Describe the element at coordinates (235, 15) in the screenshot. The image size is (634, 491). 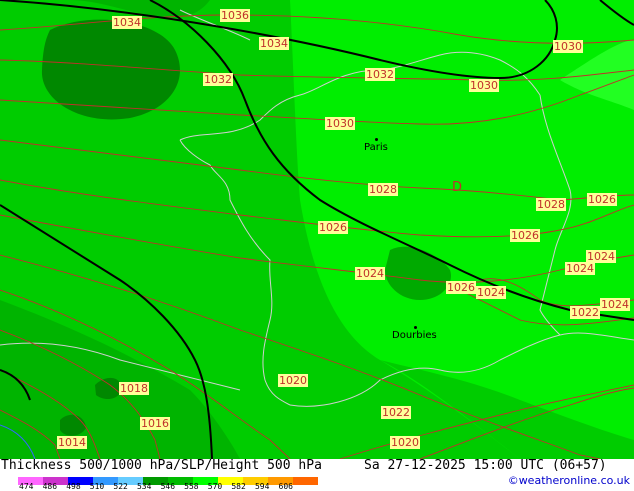
I see `isobar-label: 1036` at that location.